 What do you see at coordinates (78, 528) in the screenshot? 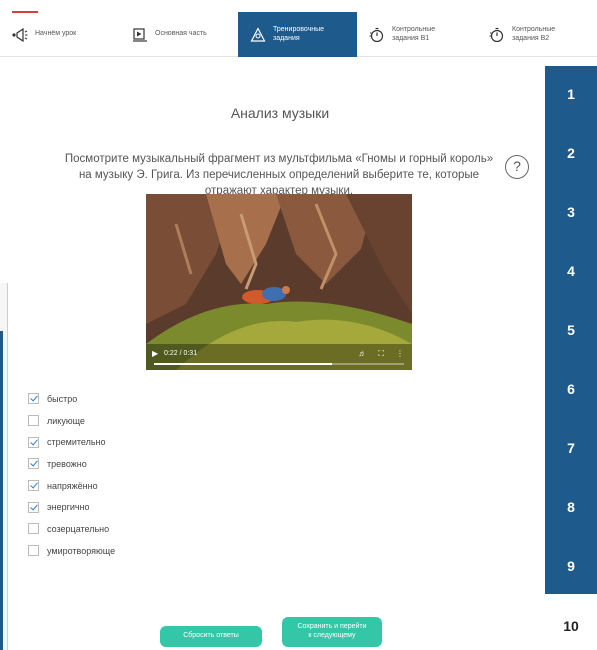
I see `option-label: созерцательно` at bounding box center [78, 528].